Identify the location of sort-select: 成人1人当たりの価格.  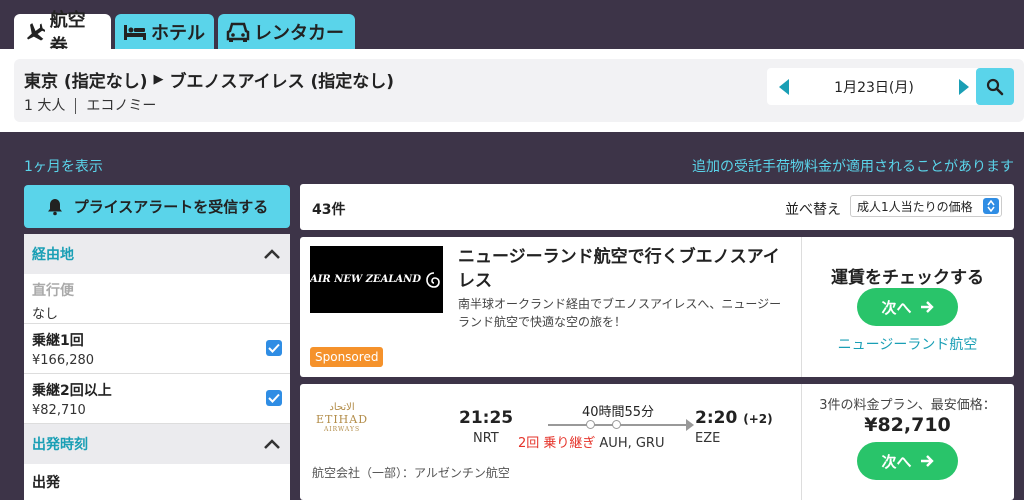
(926, 206).